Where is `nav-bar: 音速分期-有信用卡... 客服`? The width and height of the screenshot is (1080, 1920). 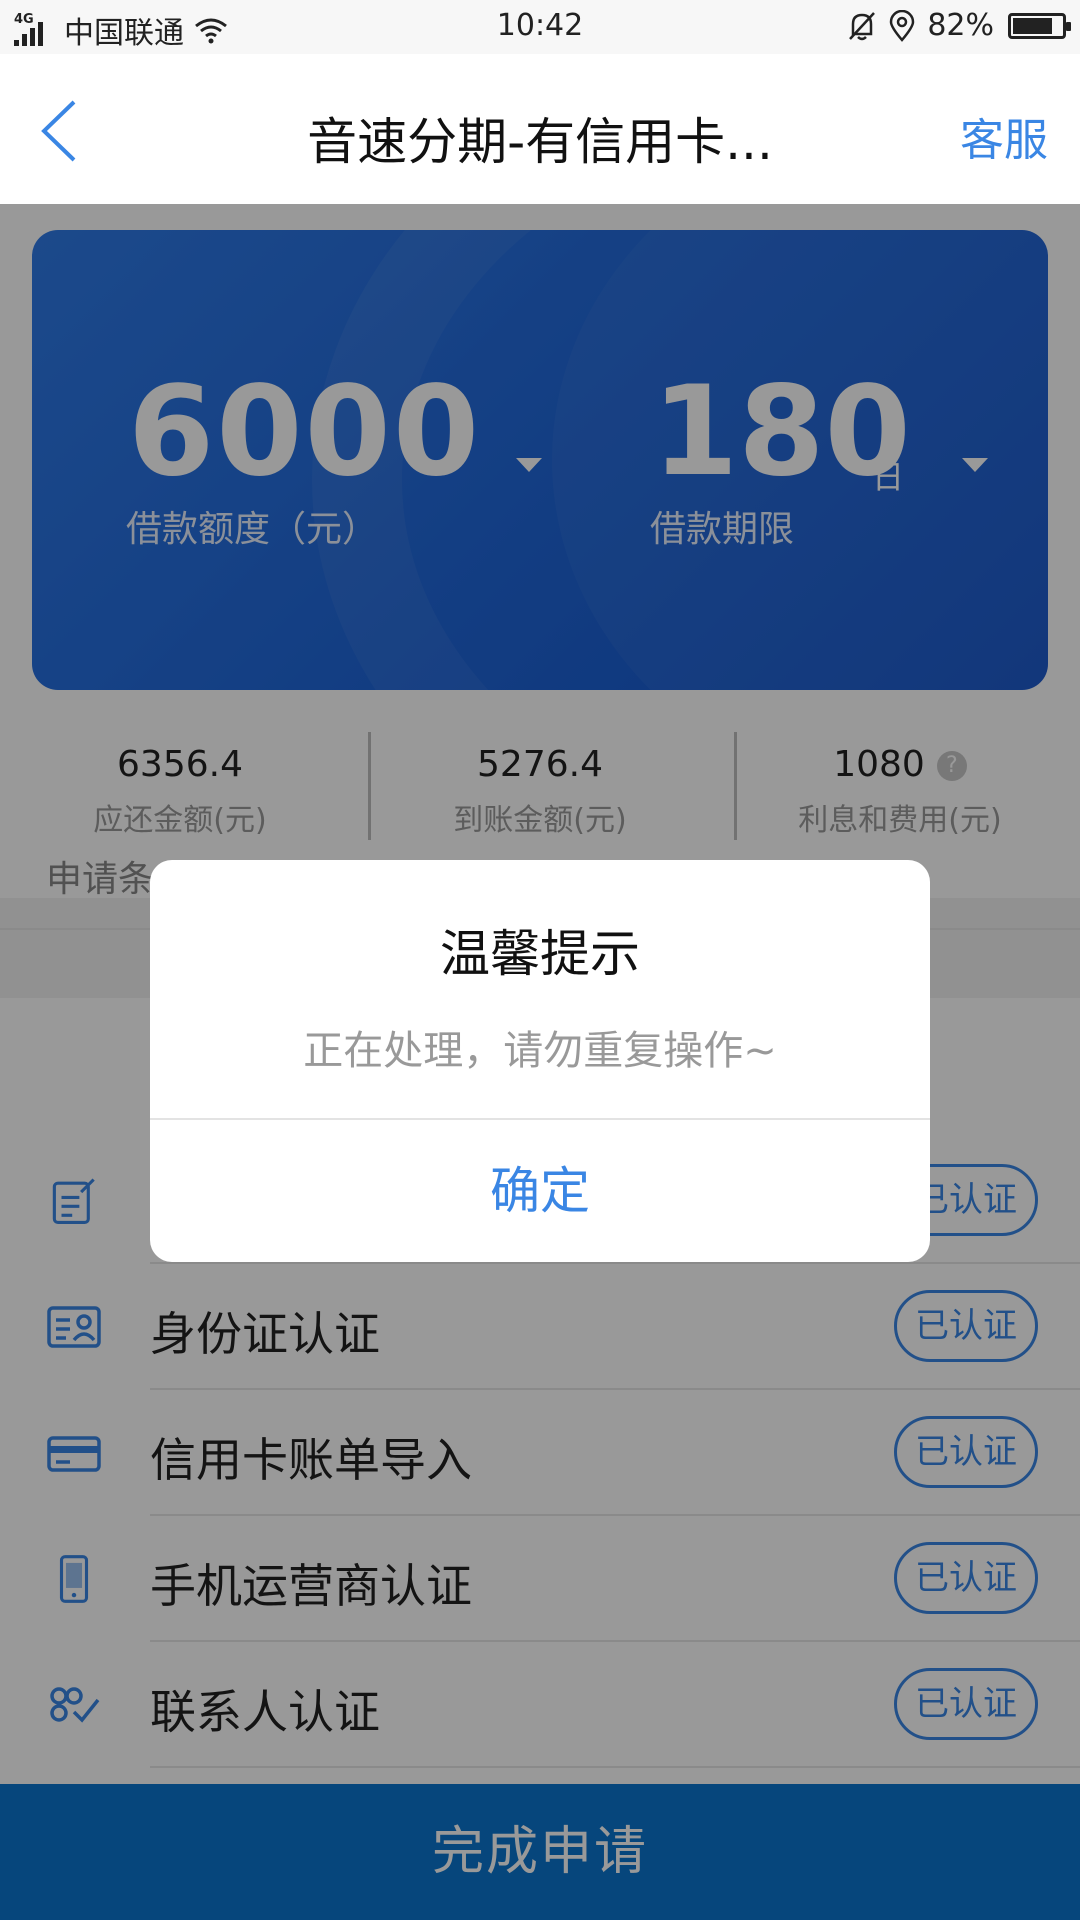
nav-bar: 音速分期-有信用卡... 客服 is located at coordinates (540, 129).